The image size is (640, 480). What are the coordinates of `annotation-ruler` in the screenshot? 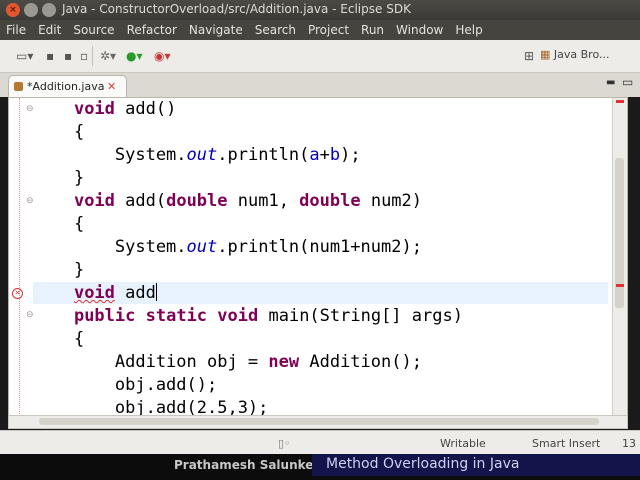 It's located at (14, 257).